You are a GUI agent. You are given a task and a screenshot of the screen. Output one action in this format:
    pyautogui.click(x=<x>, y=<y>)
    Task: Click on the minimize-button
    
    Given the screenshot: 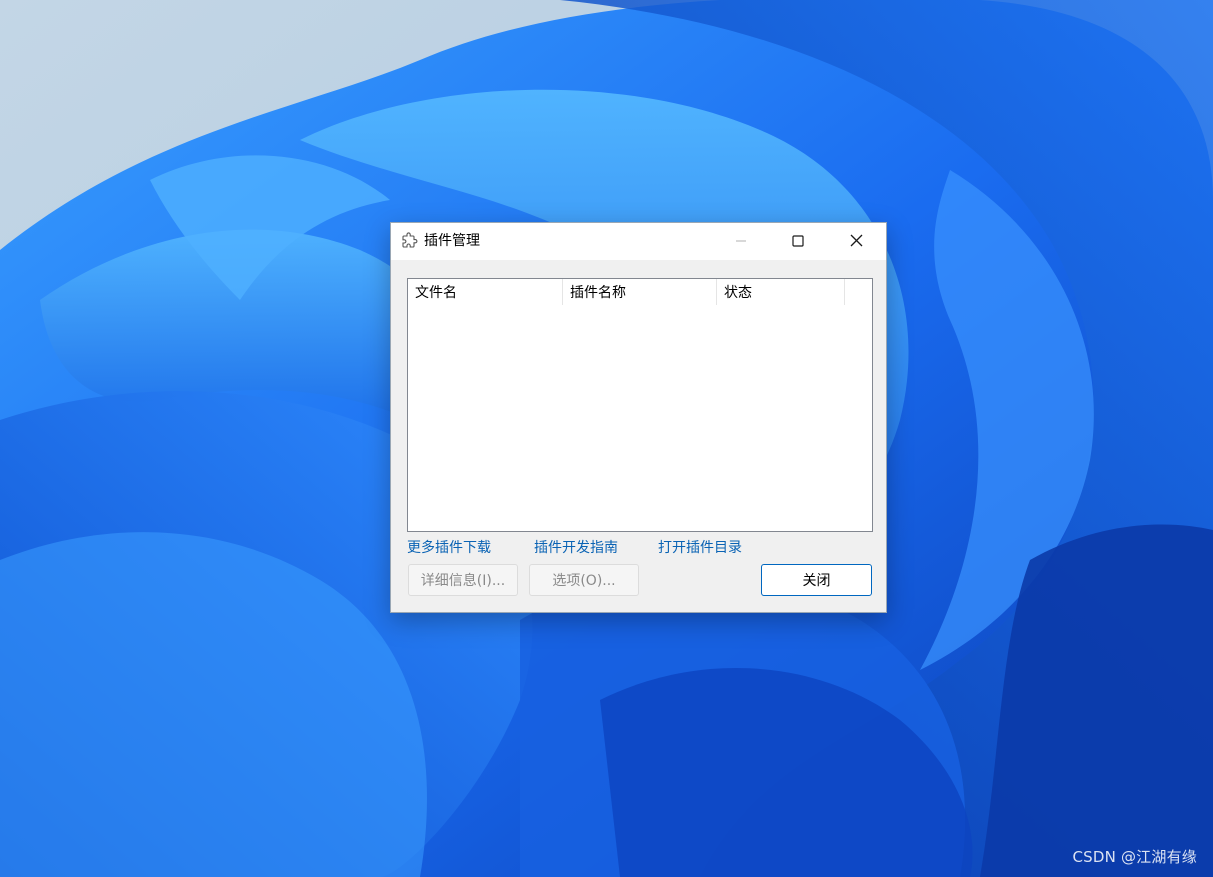 What is the action you would take?
    pyautogui.click(x=741, y=241)
    